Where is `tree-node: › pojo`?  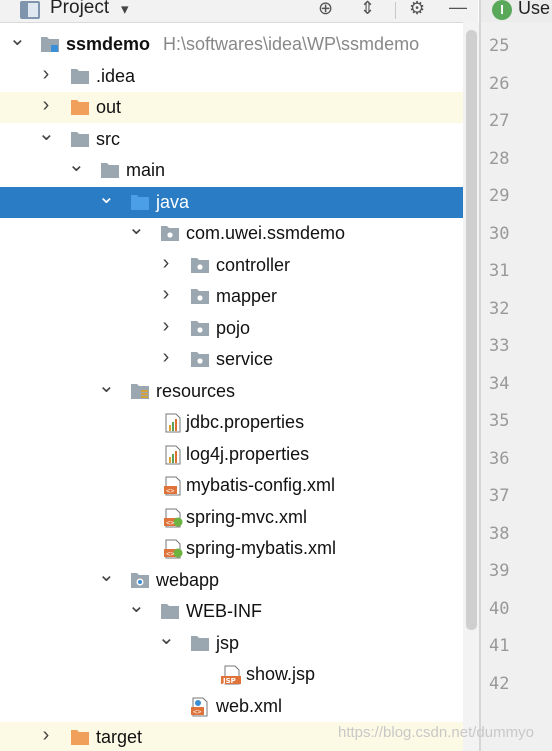
tree-node: › pojo is located at coordinates (231, 328).